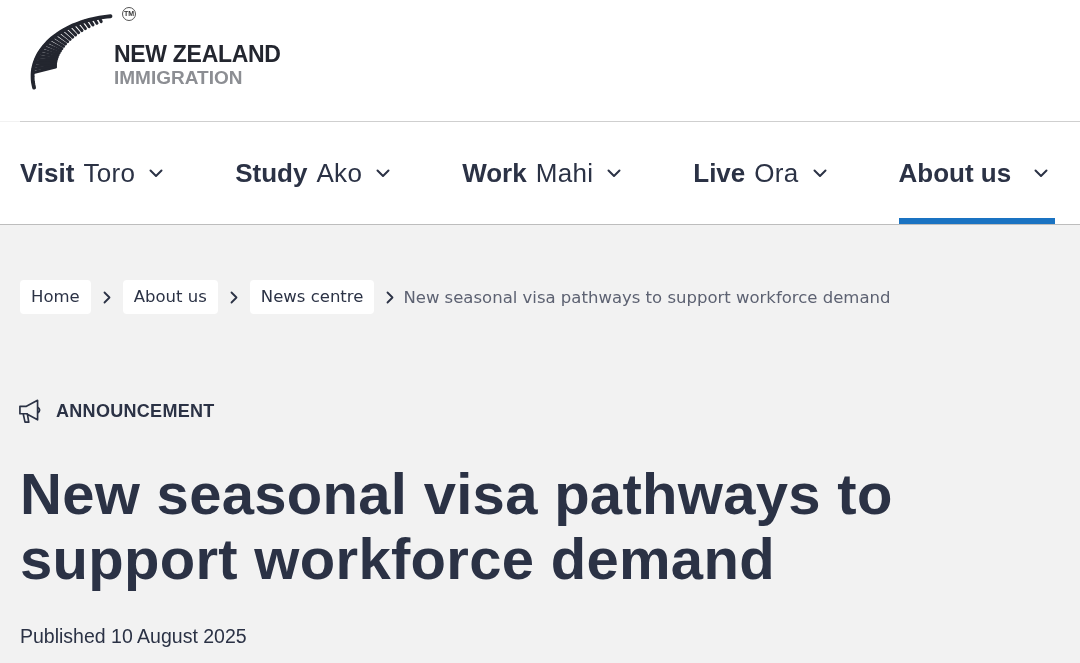 This screenshot has height=663, width=1080. What do you see at coordinates (647, 297) in the screenshot?
I see `breadcrumb-current: New seasonal visa pathways to support workforce demand` at bounding box center [647, 297].